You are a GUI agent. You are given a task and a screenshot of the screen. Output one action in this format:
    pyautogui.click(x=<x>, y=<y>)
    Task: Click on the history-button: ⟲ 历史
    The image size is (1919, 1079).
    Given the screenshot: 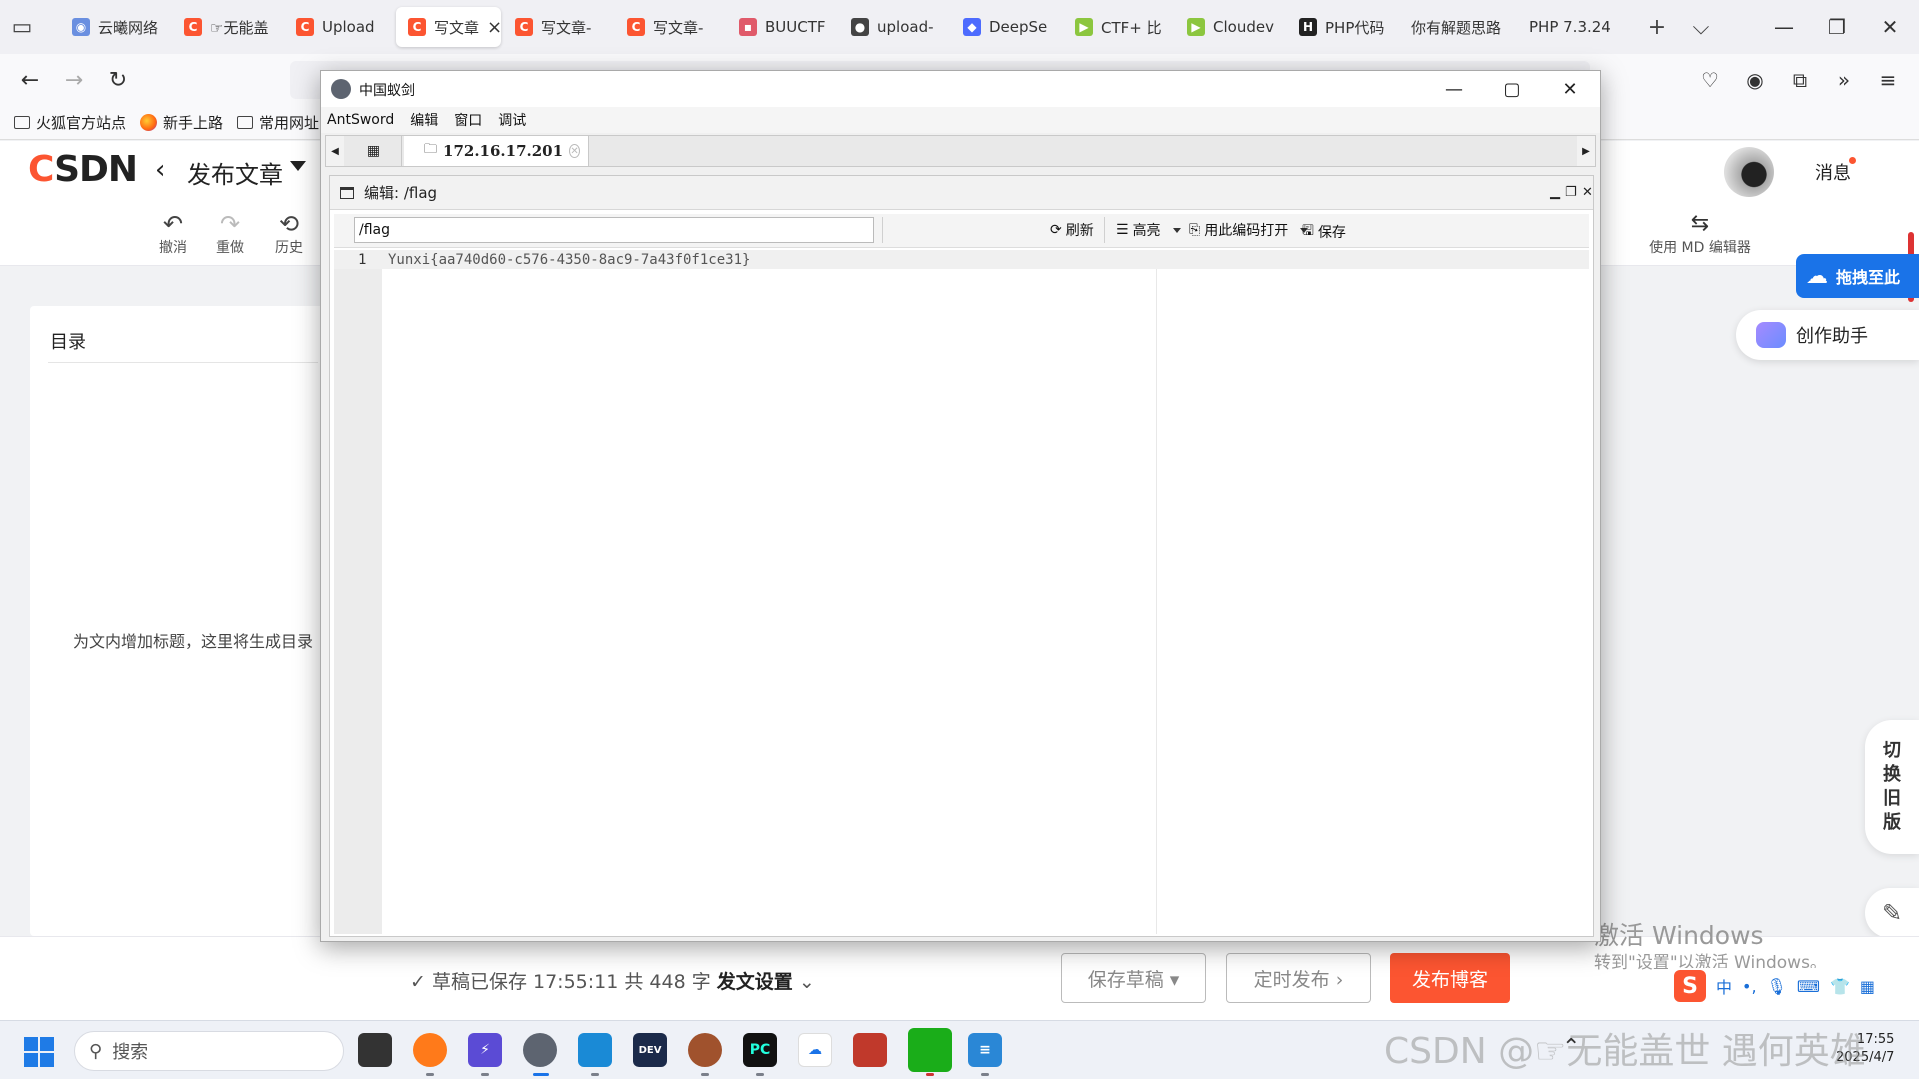 What is the action you would take?
    pyautogui.click(x=289, y=234)
    